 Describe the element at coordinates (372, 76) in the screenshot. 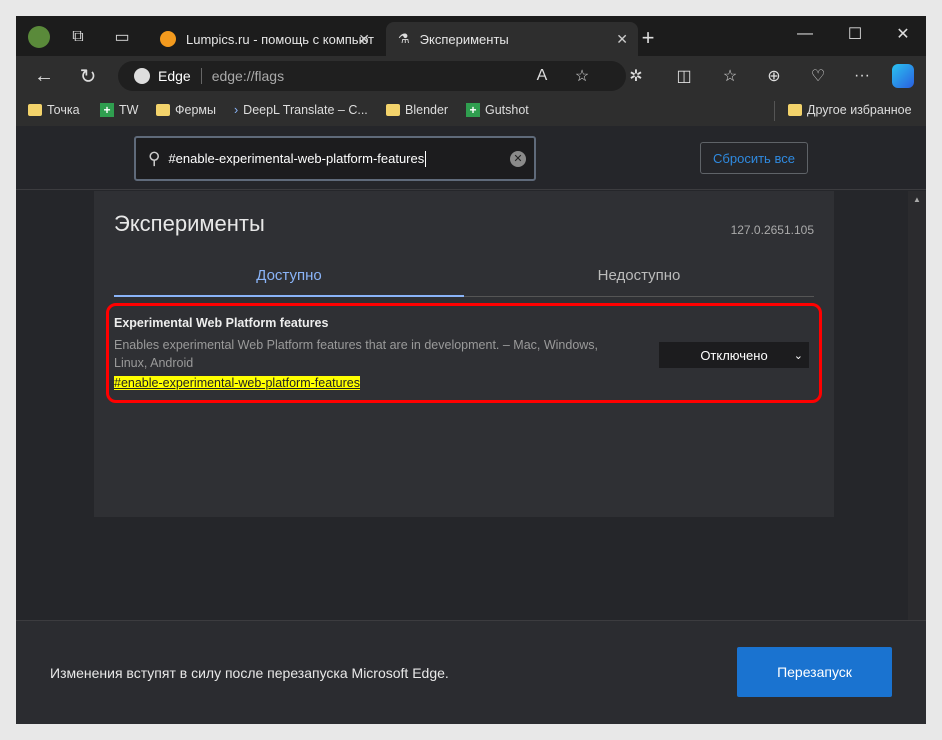

I see `address-bar: Edge edge://flags A ☆` at that location.